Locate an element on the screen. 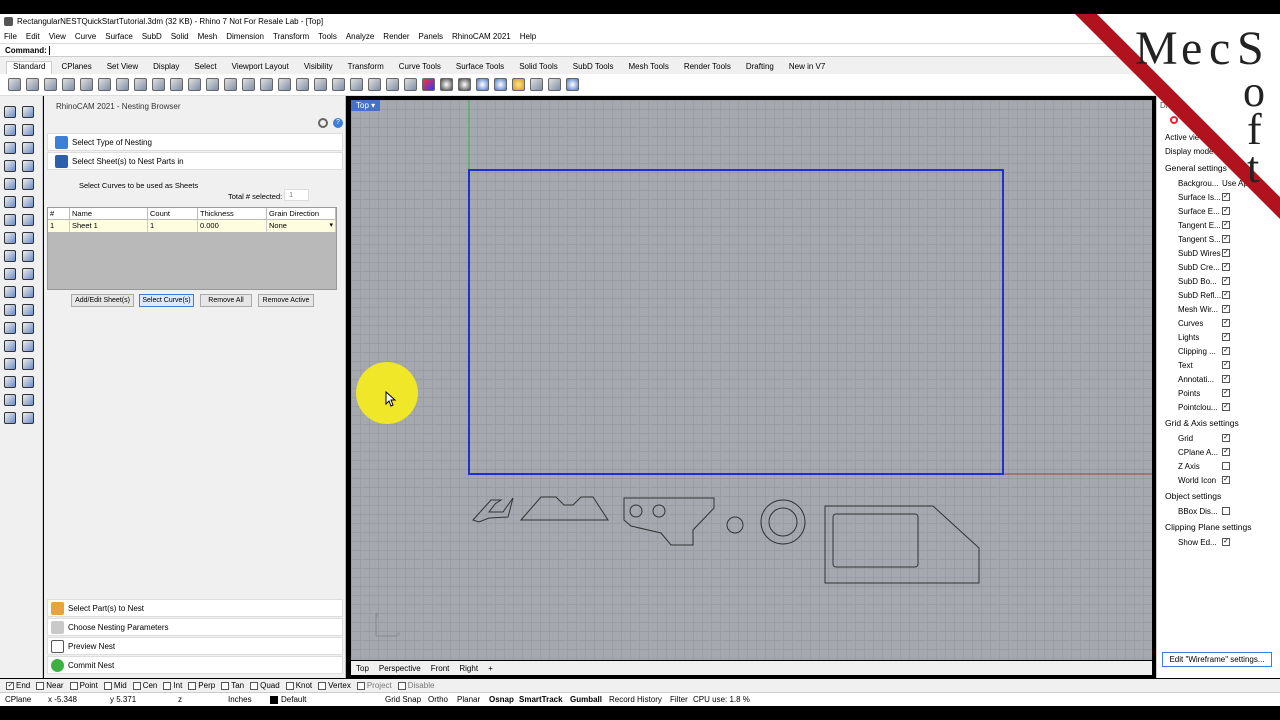 This screenshot has width=1280, height=720. snap-icon is located at coordinates (356, 84).